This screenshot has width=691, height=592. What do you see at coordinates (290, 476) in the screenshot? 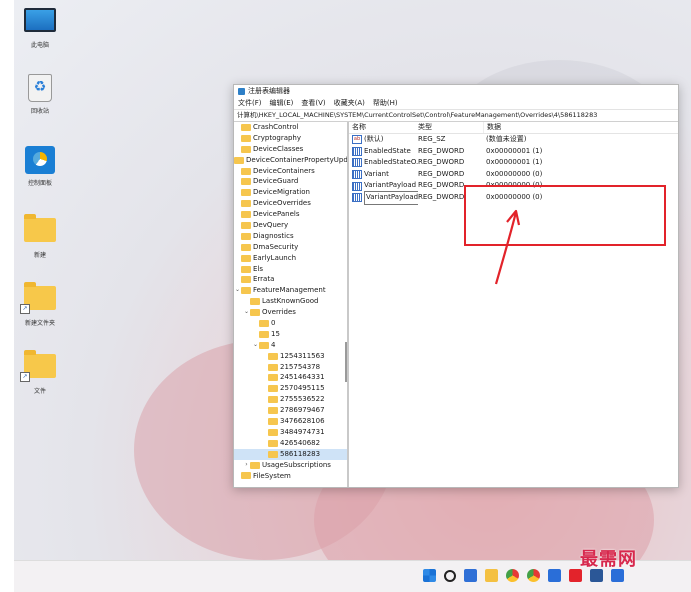
I see `tree-node: FileSystem` at bounding box center [290, 476].